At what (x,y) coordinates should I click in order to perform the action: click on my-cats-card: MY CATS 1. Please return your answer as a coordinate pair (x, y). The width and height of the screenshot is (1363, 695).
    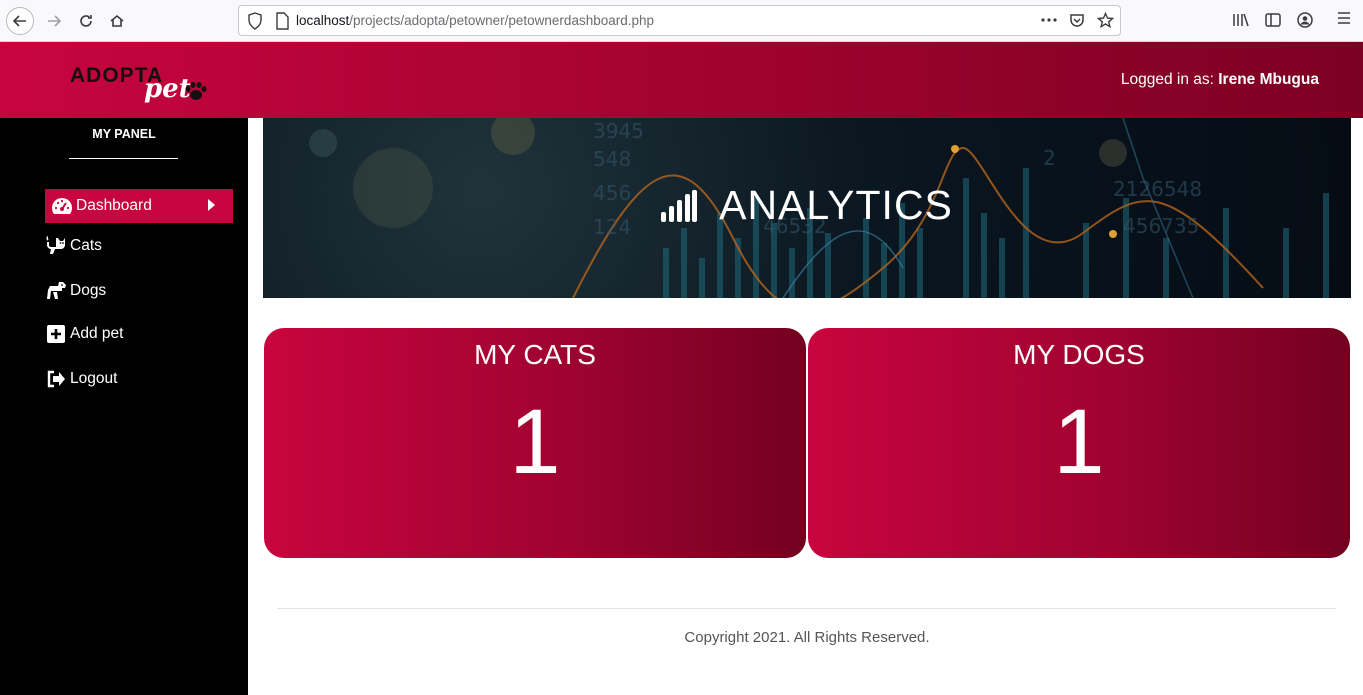
    Looking at the image, I should click on (535, 443).